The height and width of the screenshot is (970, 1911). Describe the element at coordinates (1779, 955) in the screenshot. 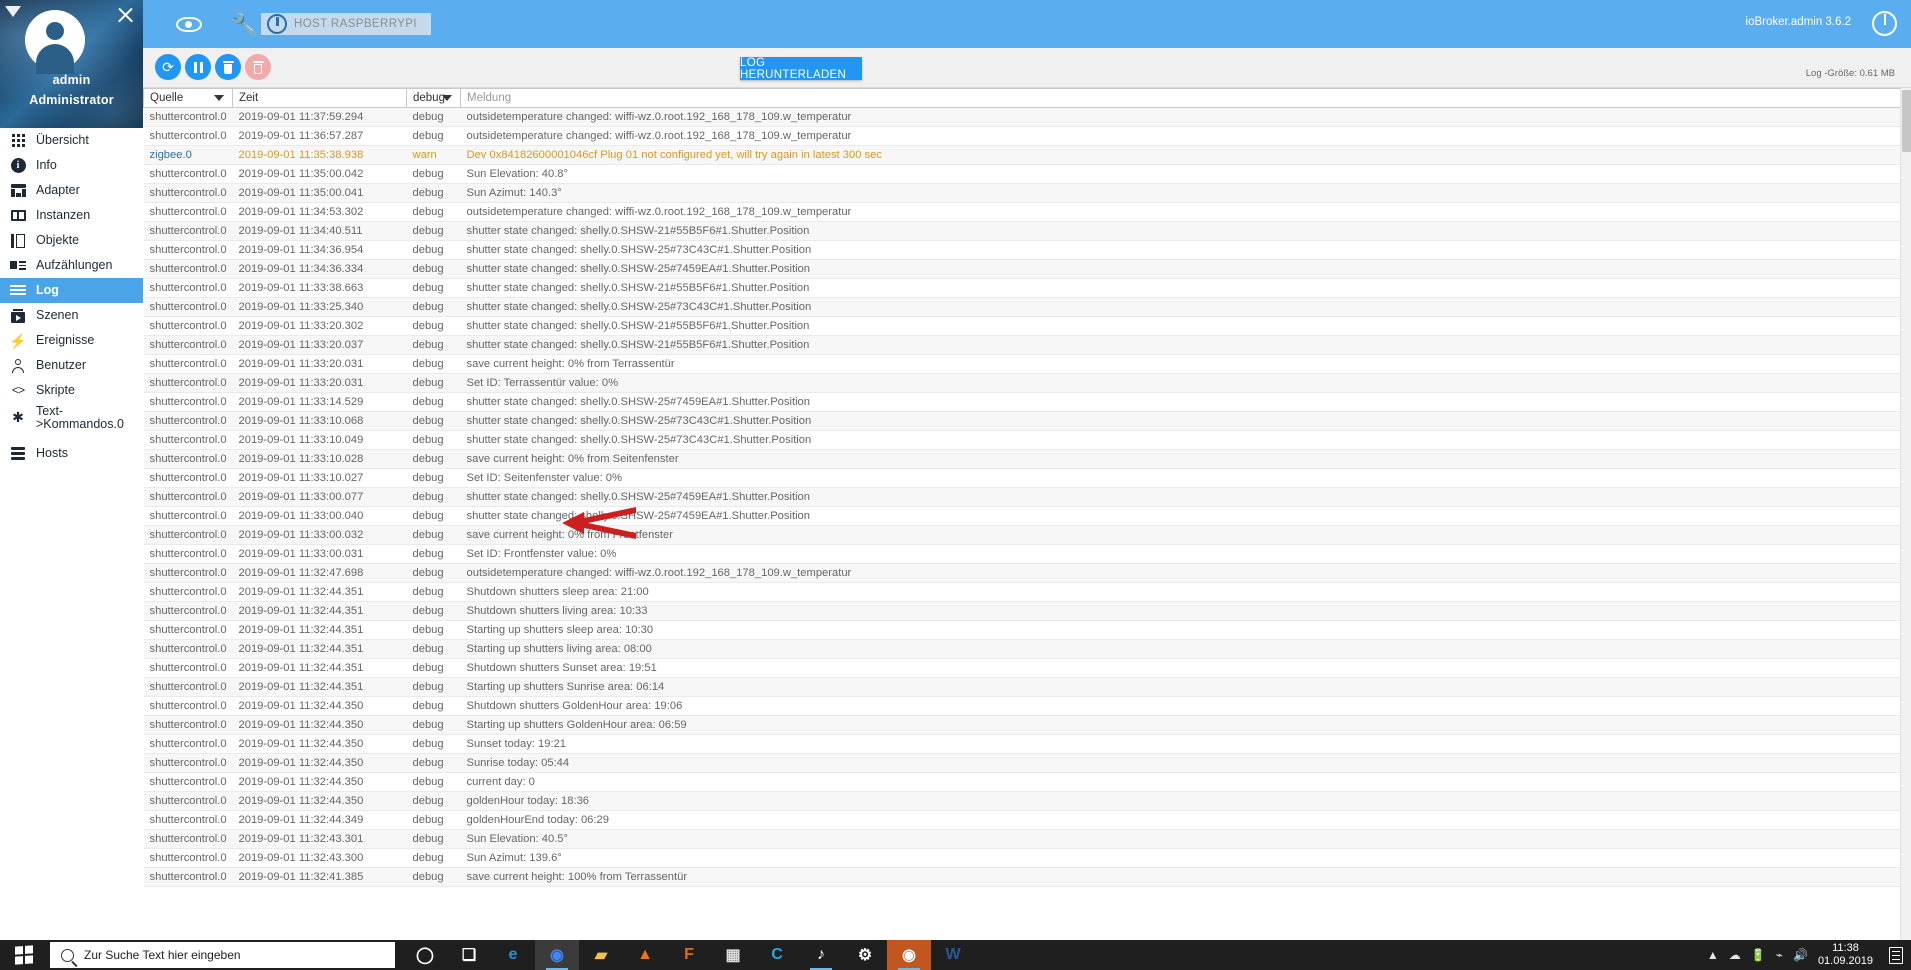

I see `wifi-icon: ⌁` at that location.